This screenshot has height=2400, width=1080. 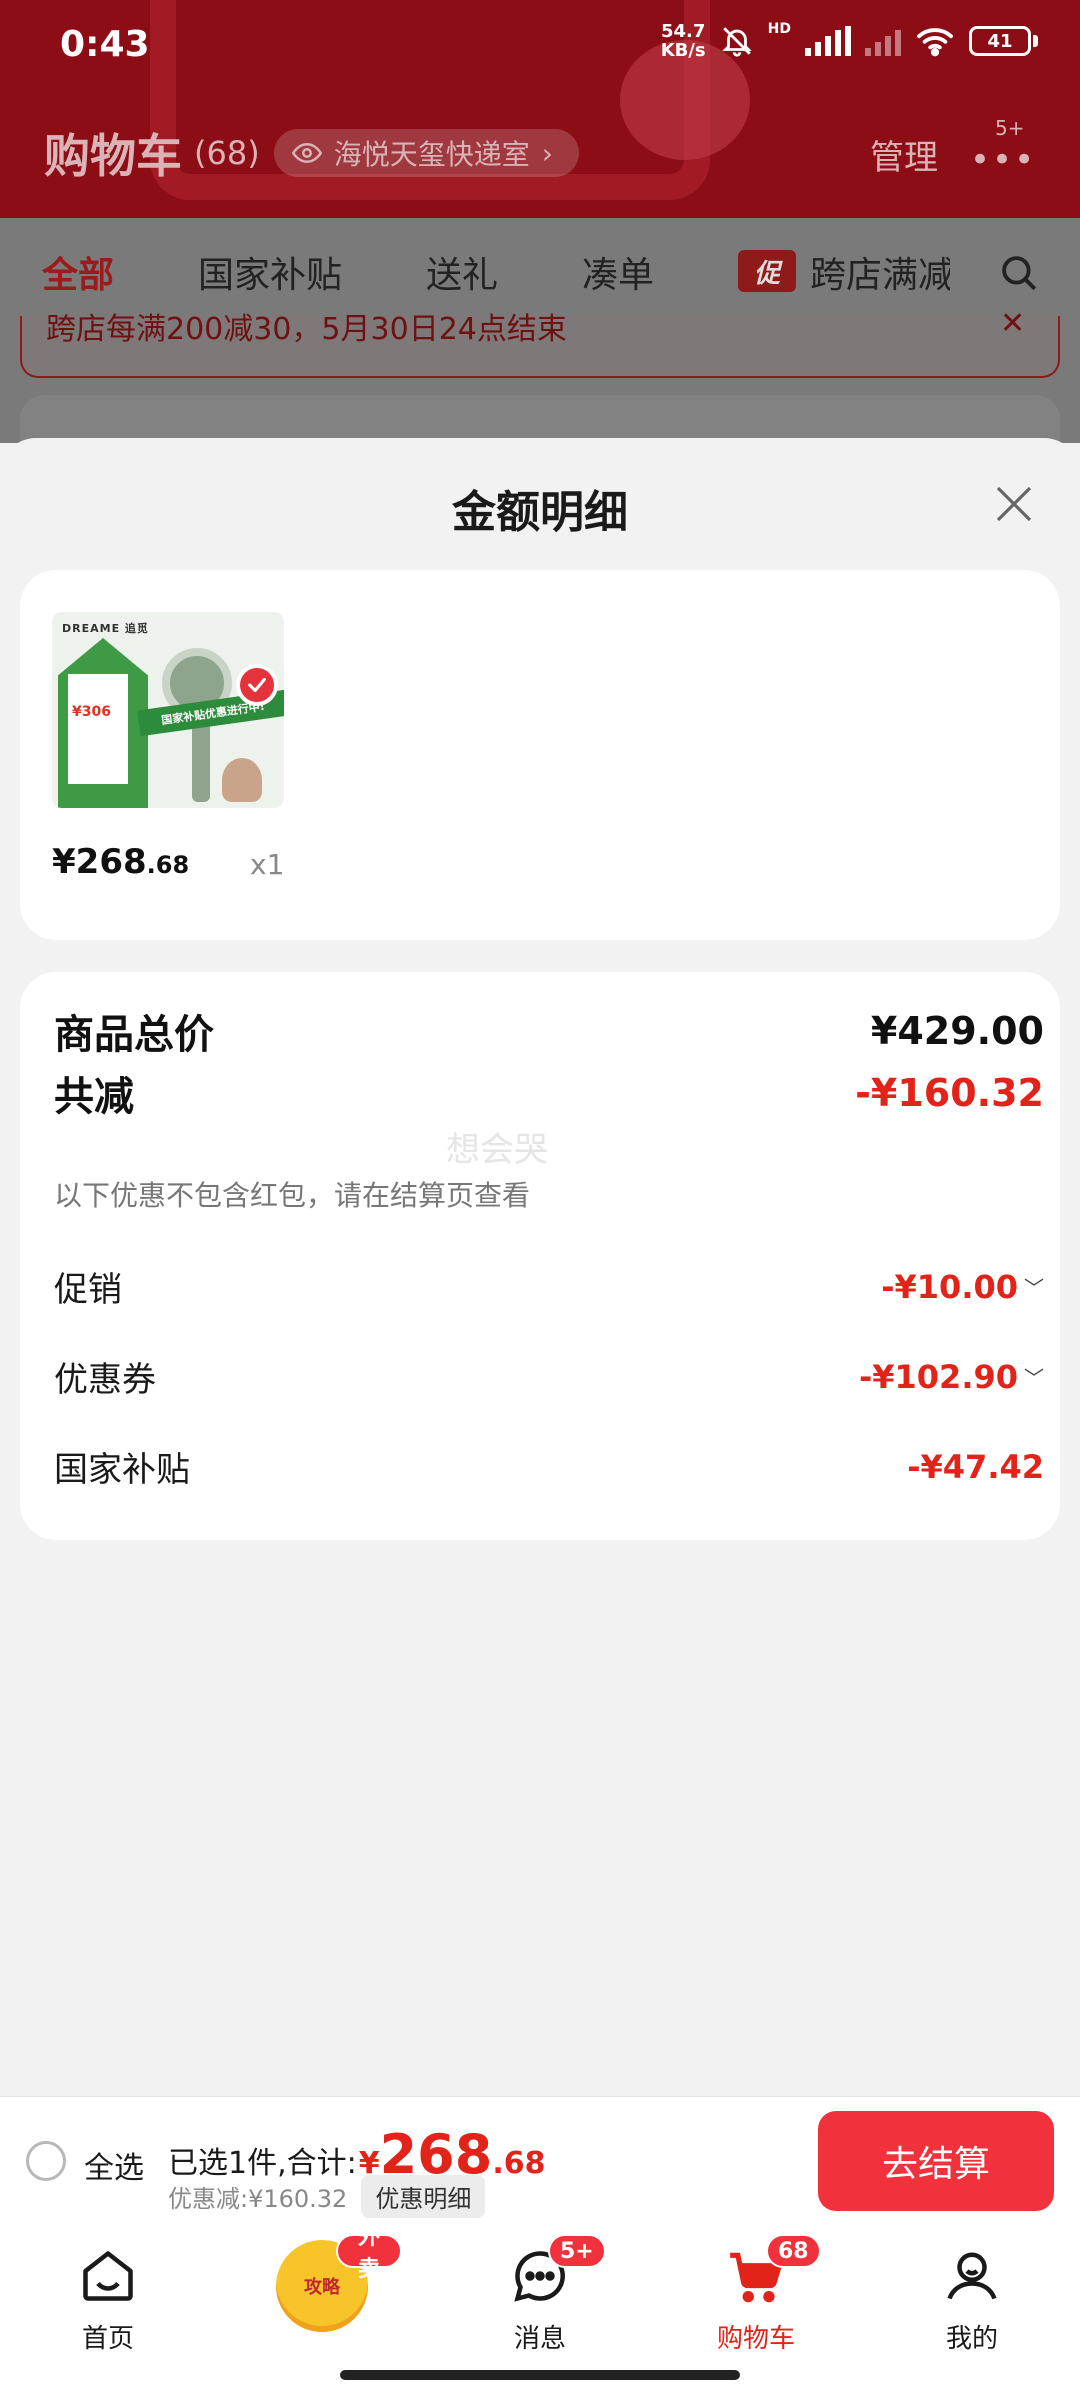 What do you see at coordinates (549, 1031) in the screenshot?
I see `total-row: 商品总价 ¥429.00` at bounding box center [549, 1031].